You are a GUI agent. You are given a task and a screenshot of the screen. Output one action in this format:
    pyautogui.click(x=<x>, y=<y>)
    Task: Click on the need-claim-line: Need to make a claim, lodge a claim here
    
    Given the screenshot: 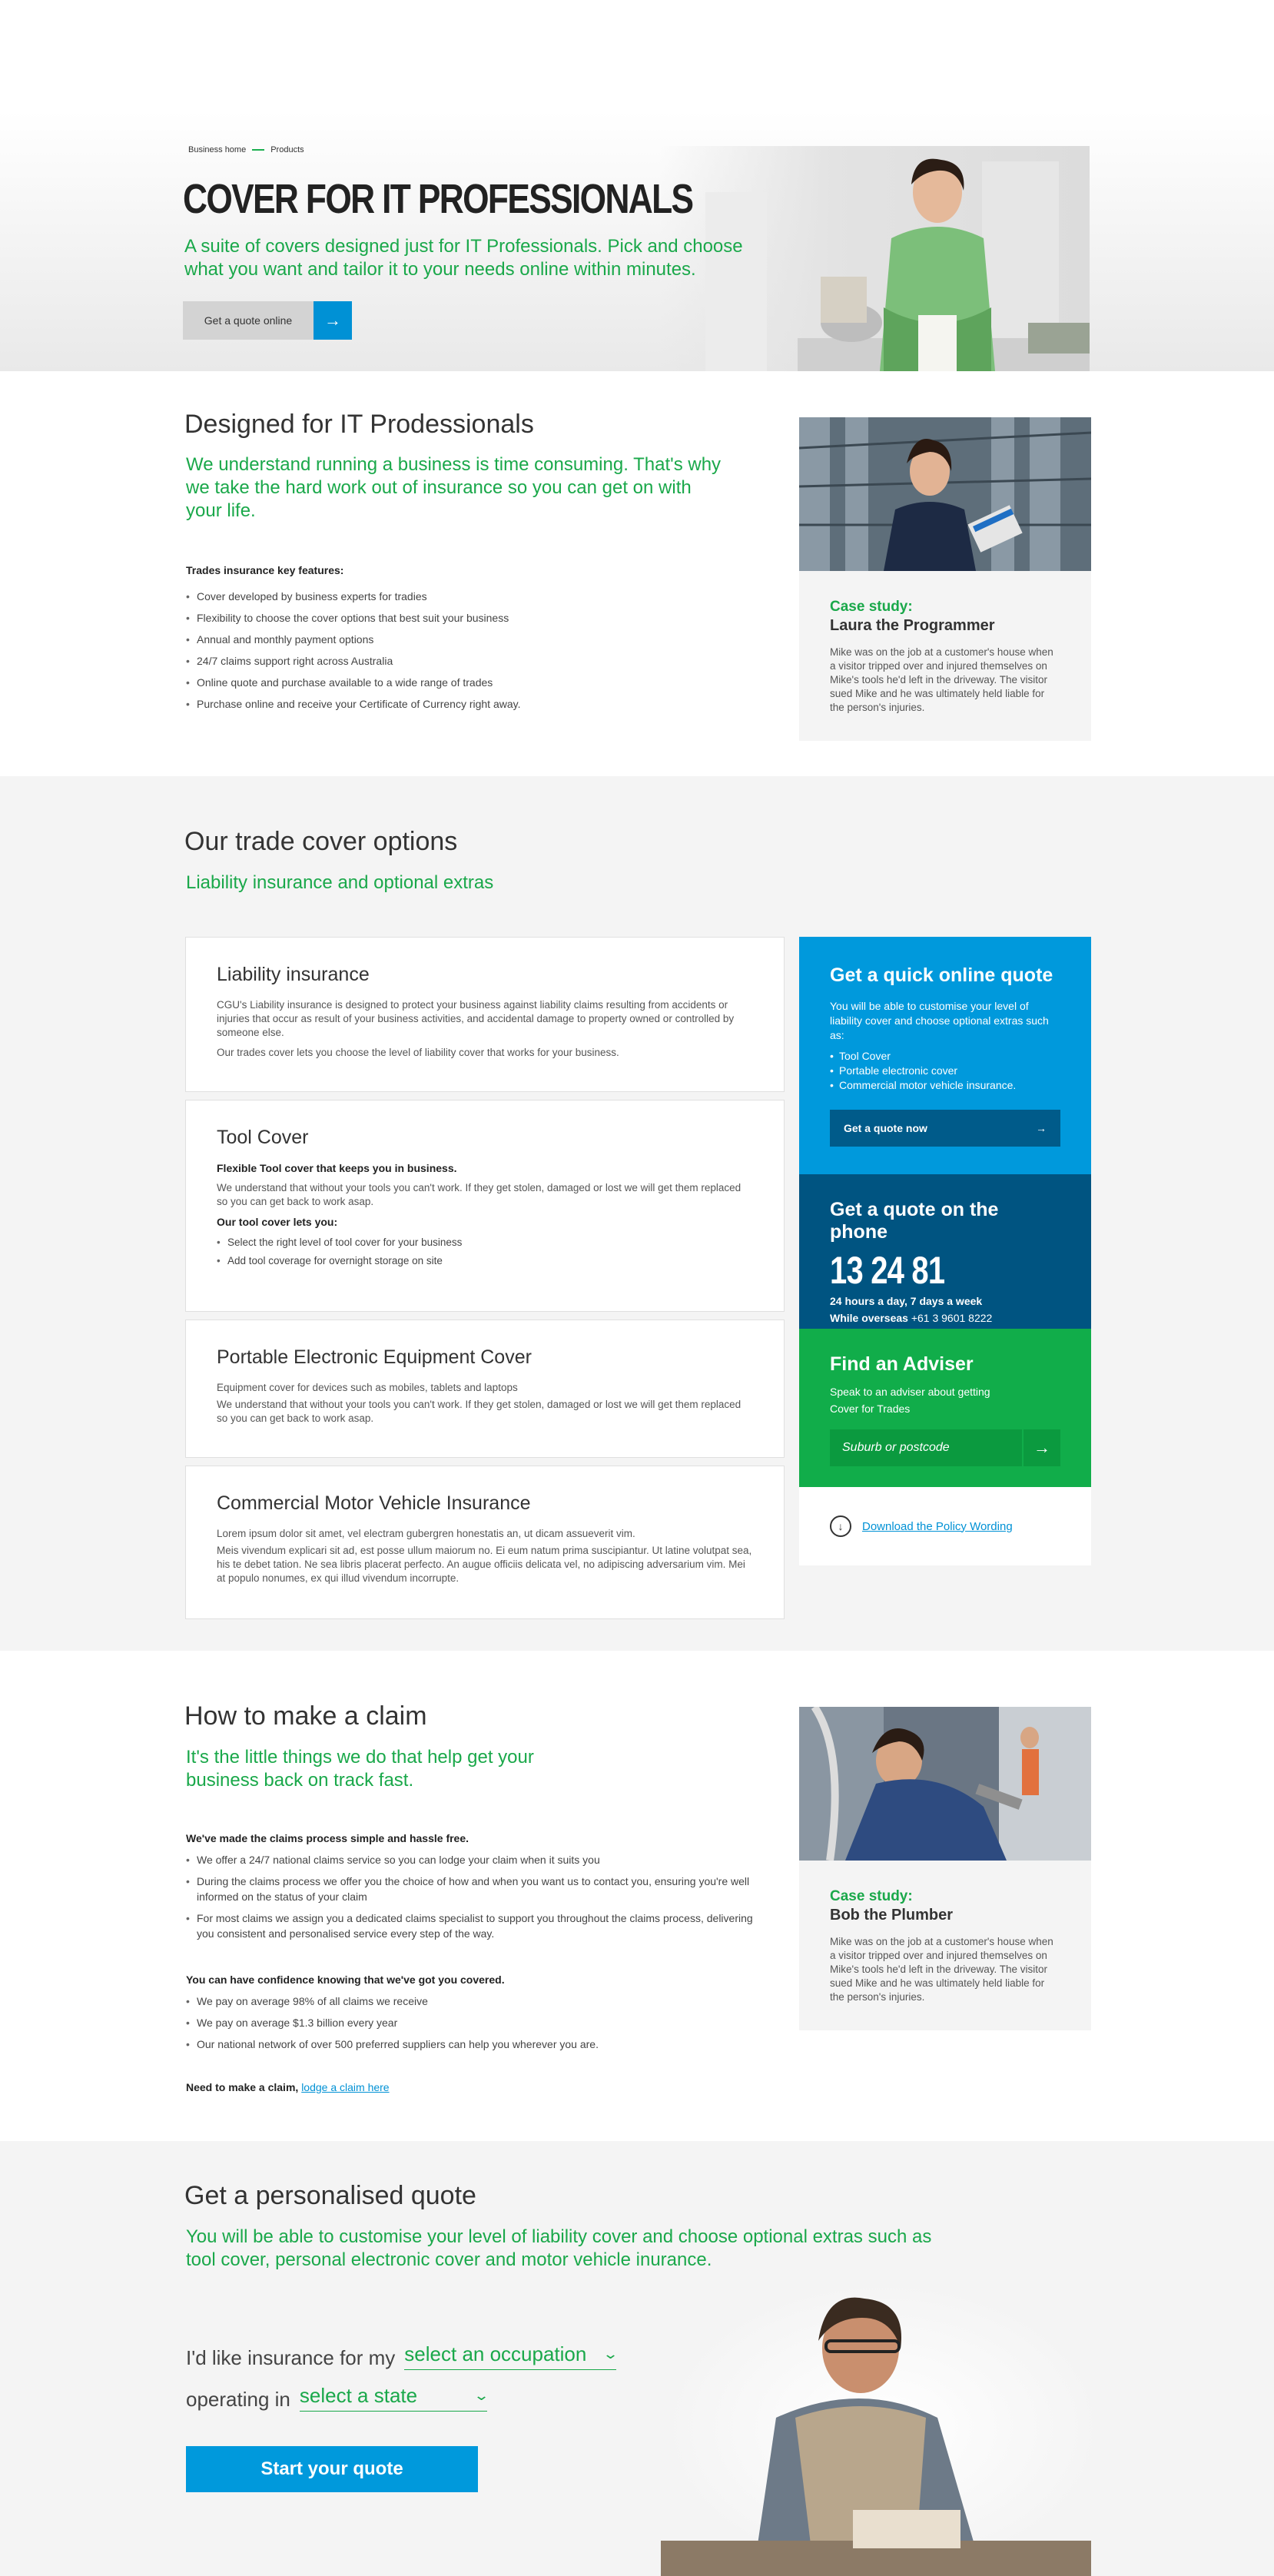 What is the action you would take?
    pyautogui.click(x=288, y=2087)
    